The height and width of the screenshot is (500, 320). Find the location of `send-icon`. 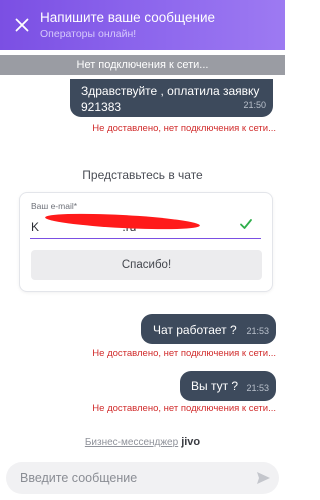

send-icon is located at coordinates (263, 478).